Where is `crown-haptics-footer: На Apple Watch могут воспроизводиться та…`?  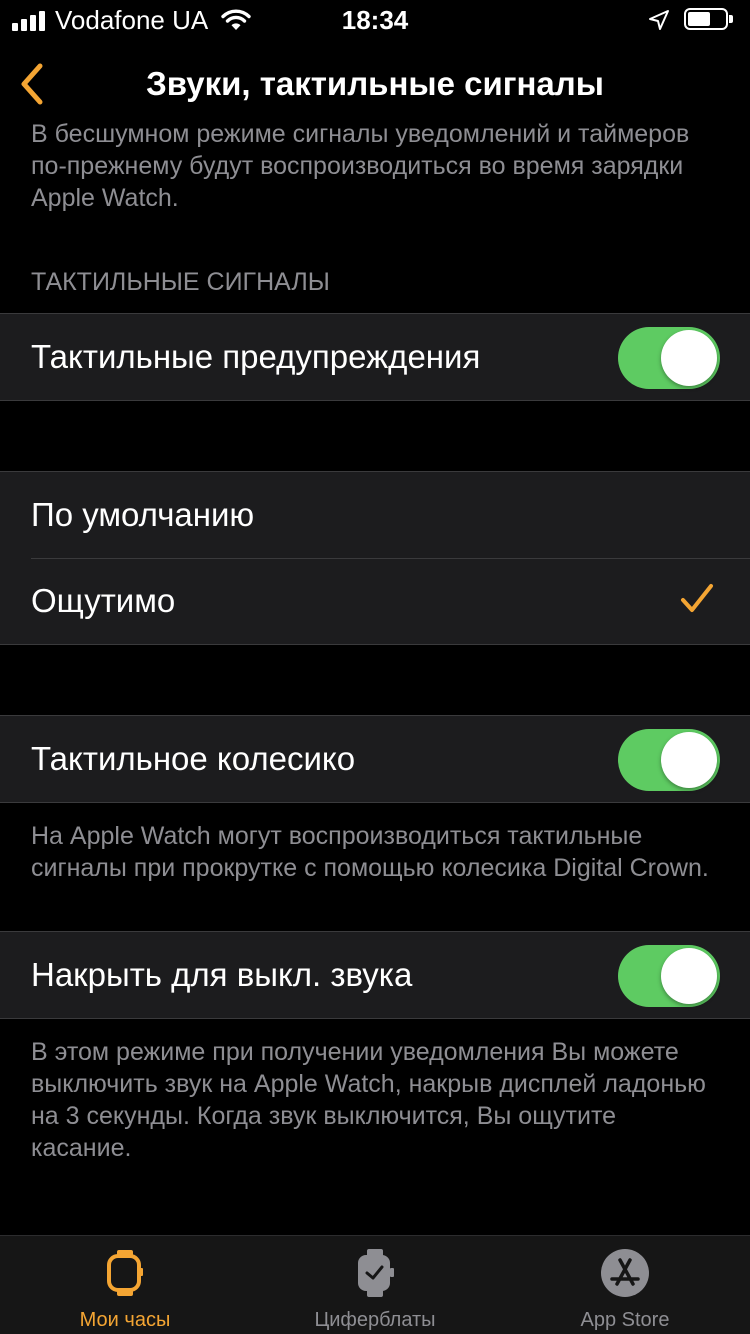 crown-haptics-footer: На Apple Watch могут воспроизводиться та… is located at coordinates (370, 852).